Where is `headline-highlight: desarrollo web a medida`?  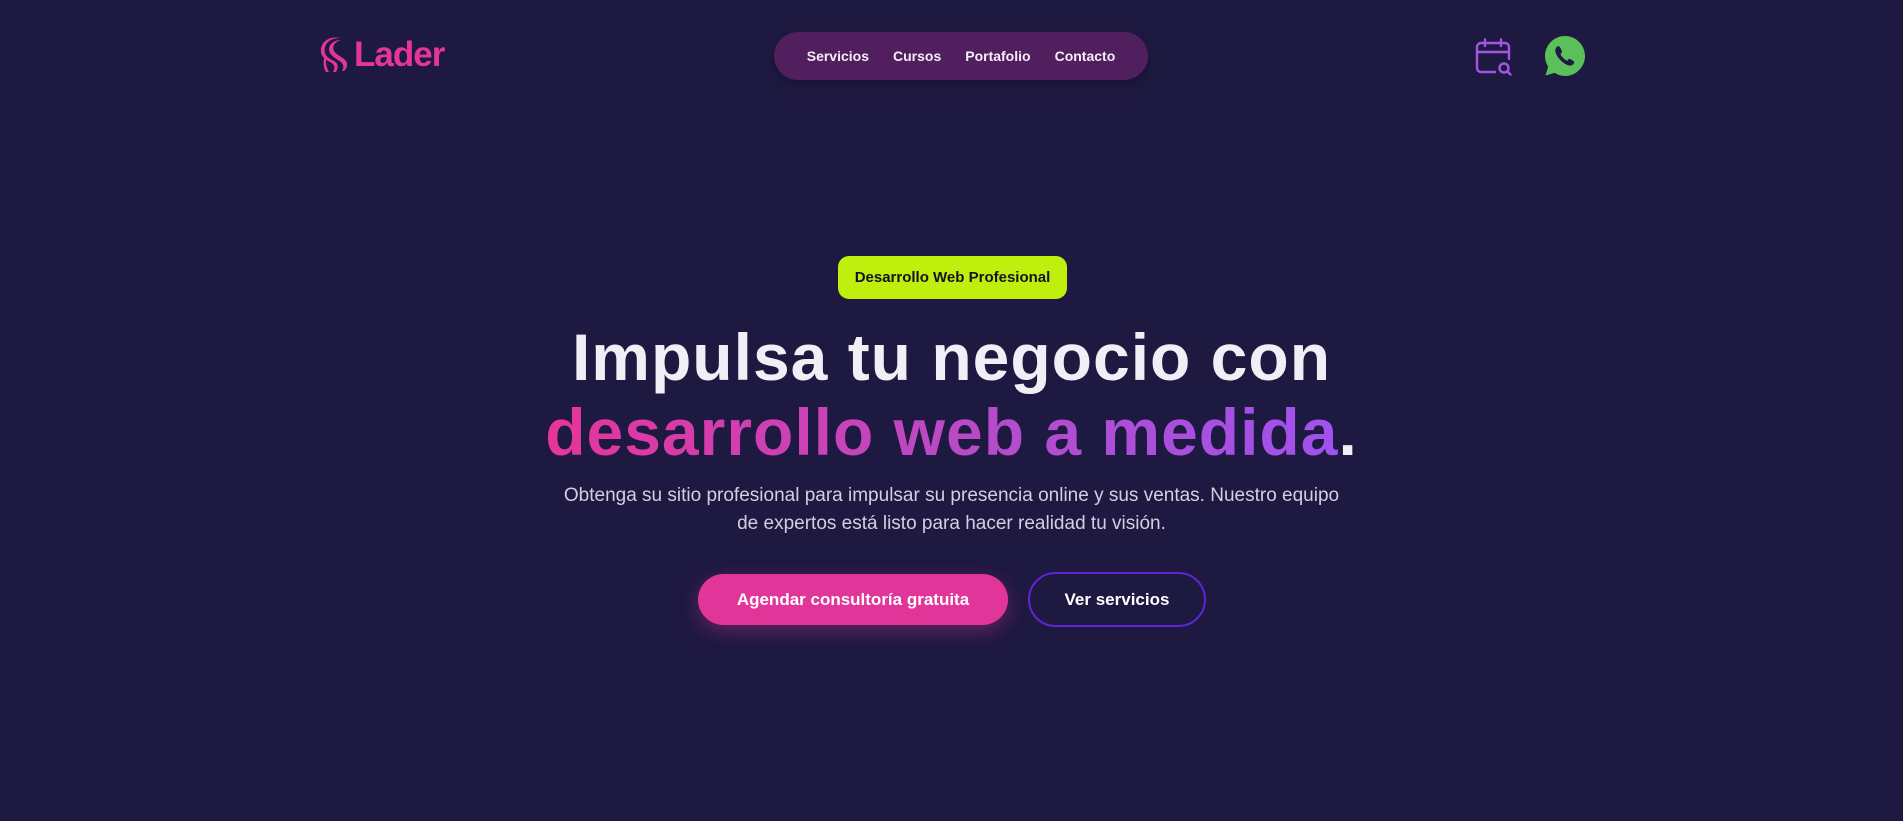 headline-highlight: desarrollo web a medida is located at coordinates (942, 432).